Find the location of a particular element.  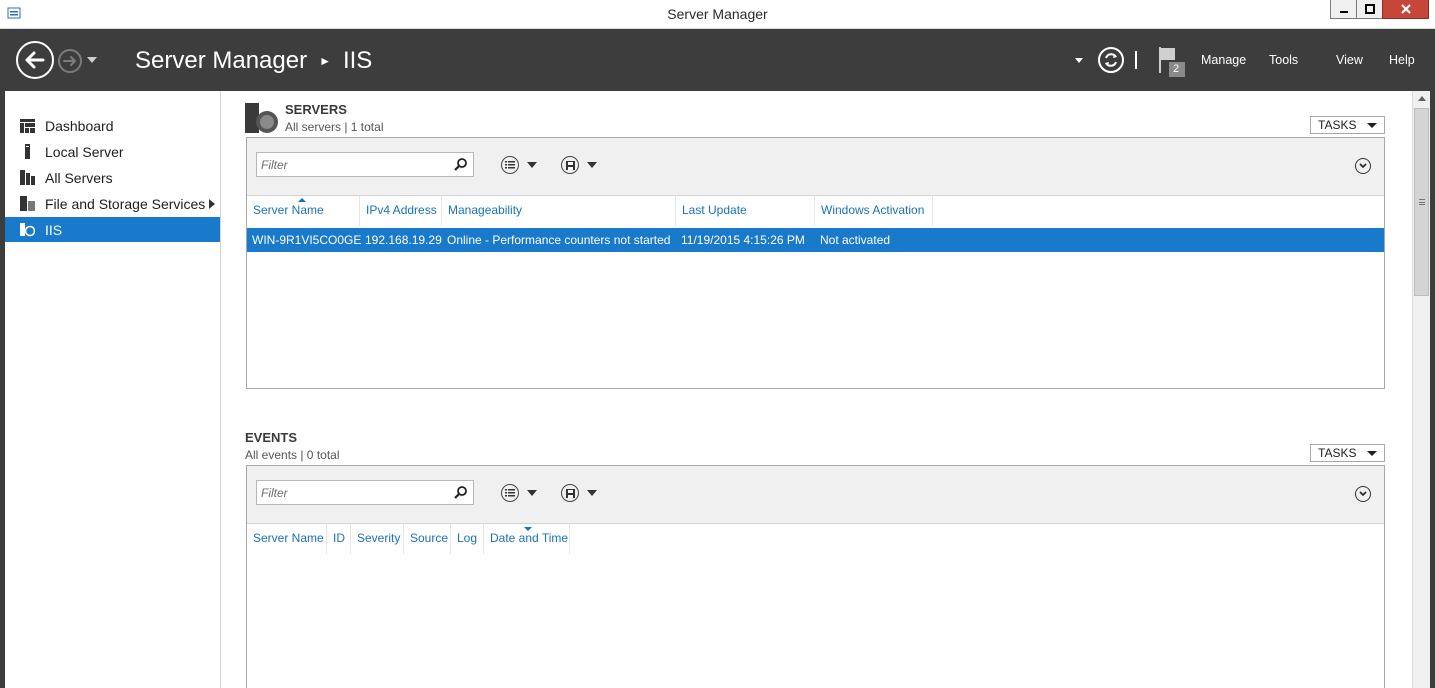

events-subtitle: All events | 0 total is located at coordinates (292, 455).